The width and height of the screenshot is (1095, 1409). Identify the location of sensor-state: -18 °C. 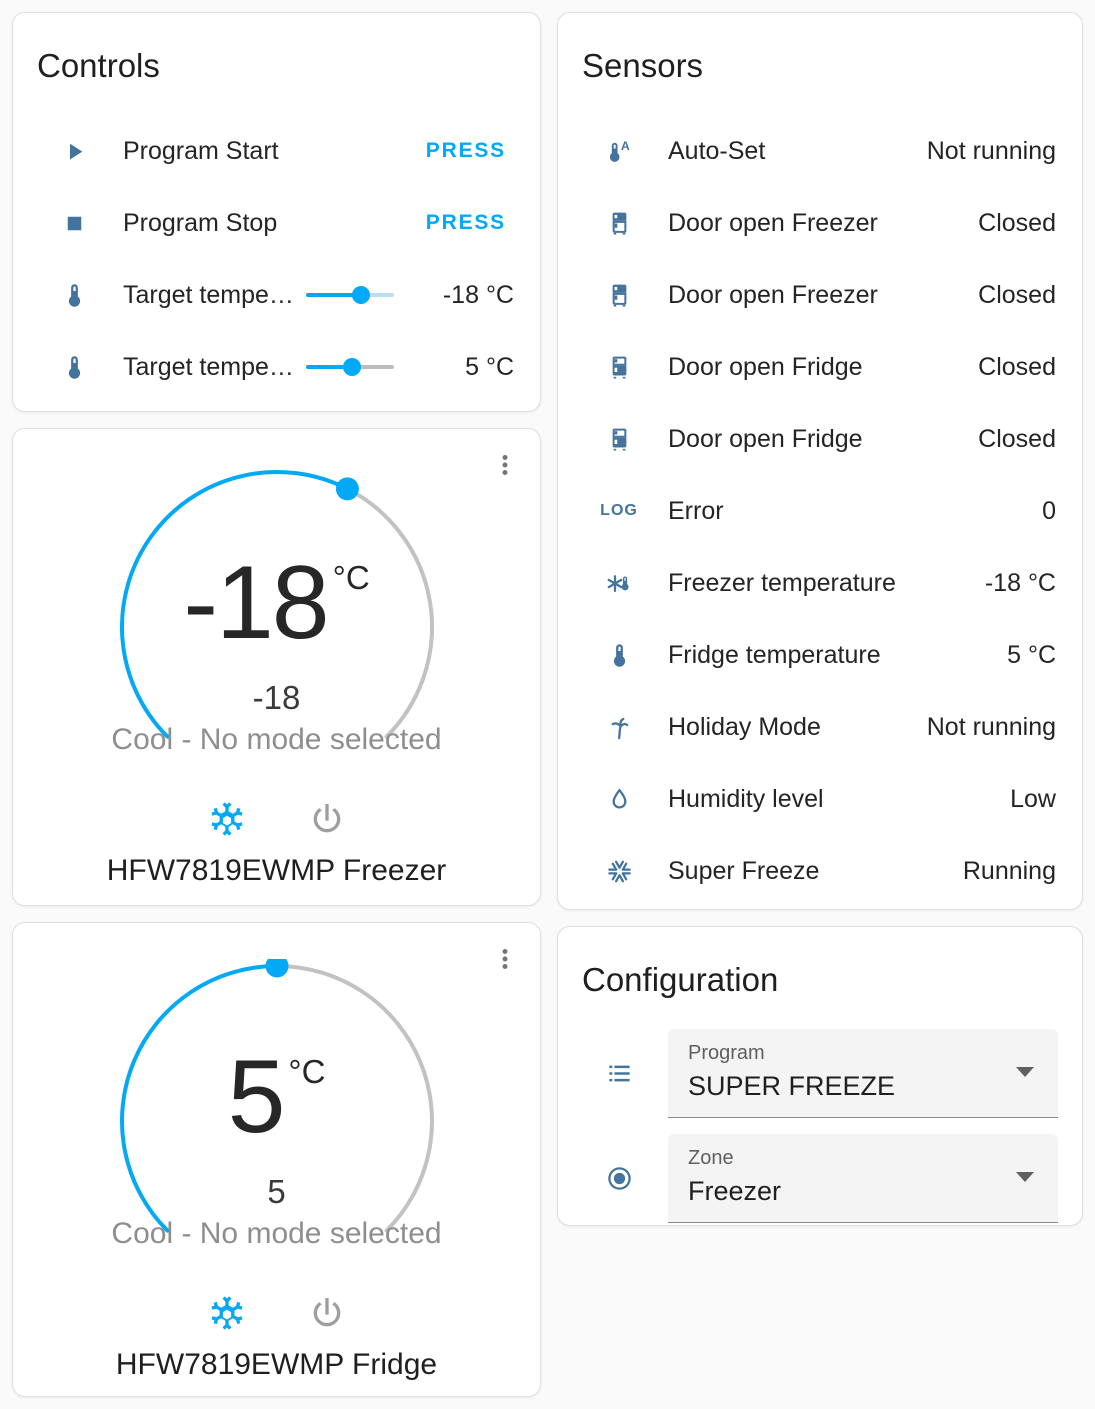
(1020, 582).